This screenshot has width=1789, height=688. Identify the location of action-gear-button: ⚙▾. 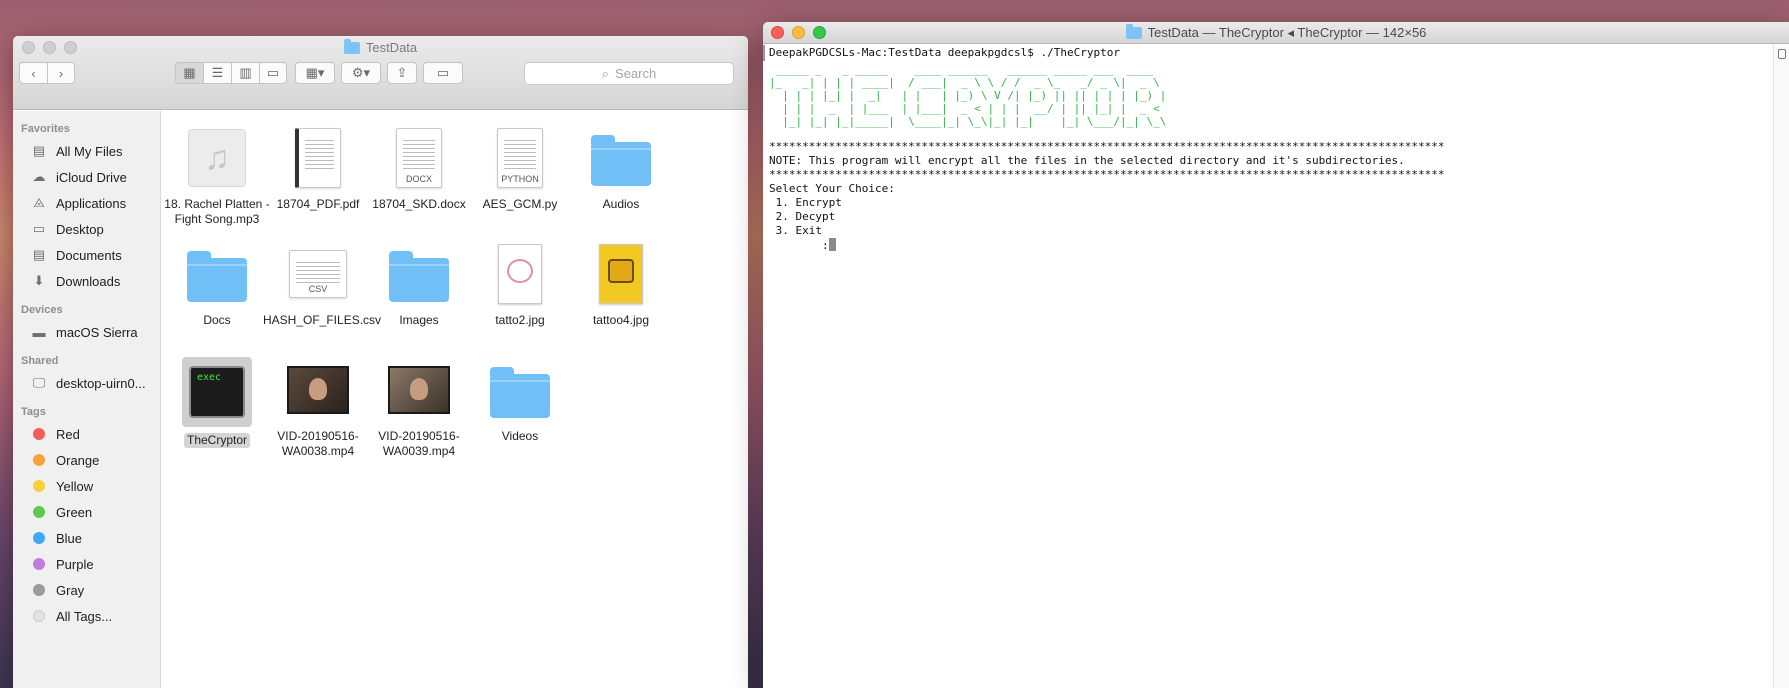
(361, 73).